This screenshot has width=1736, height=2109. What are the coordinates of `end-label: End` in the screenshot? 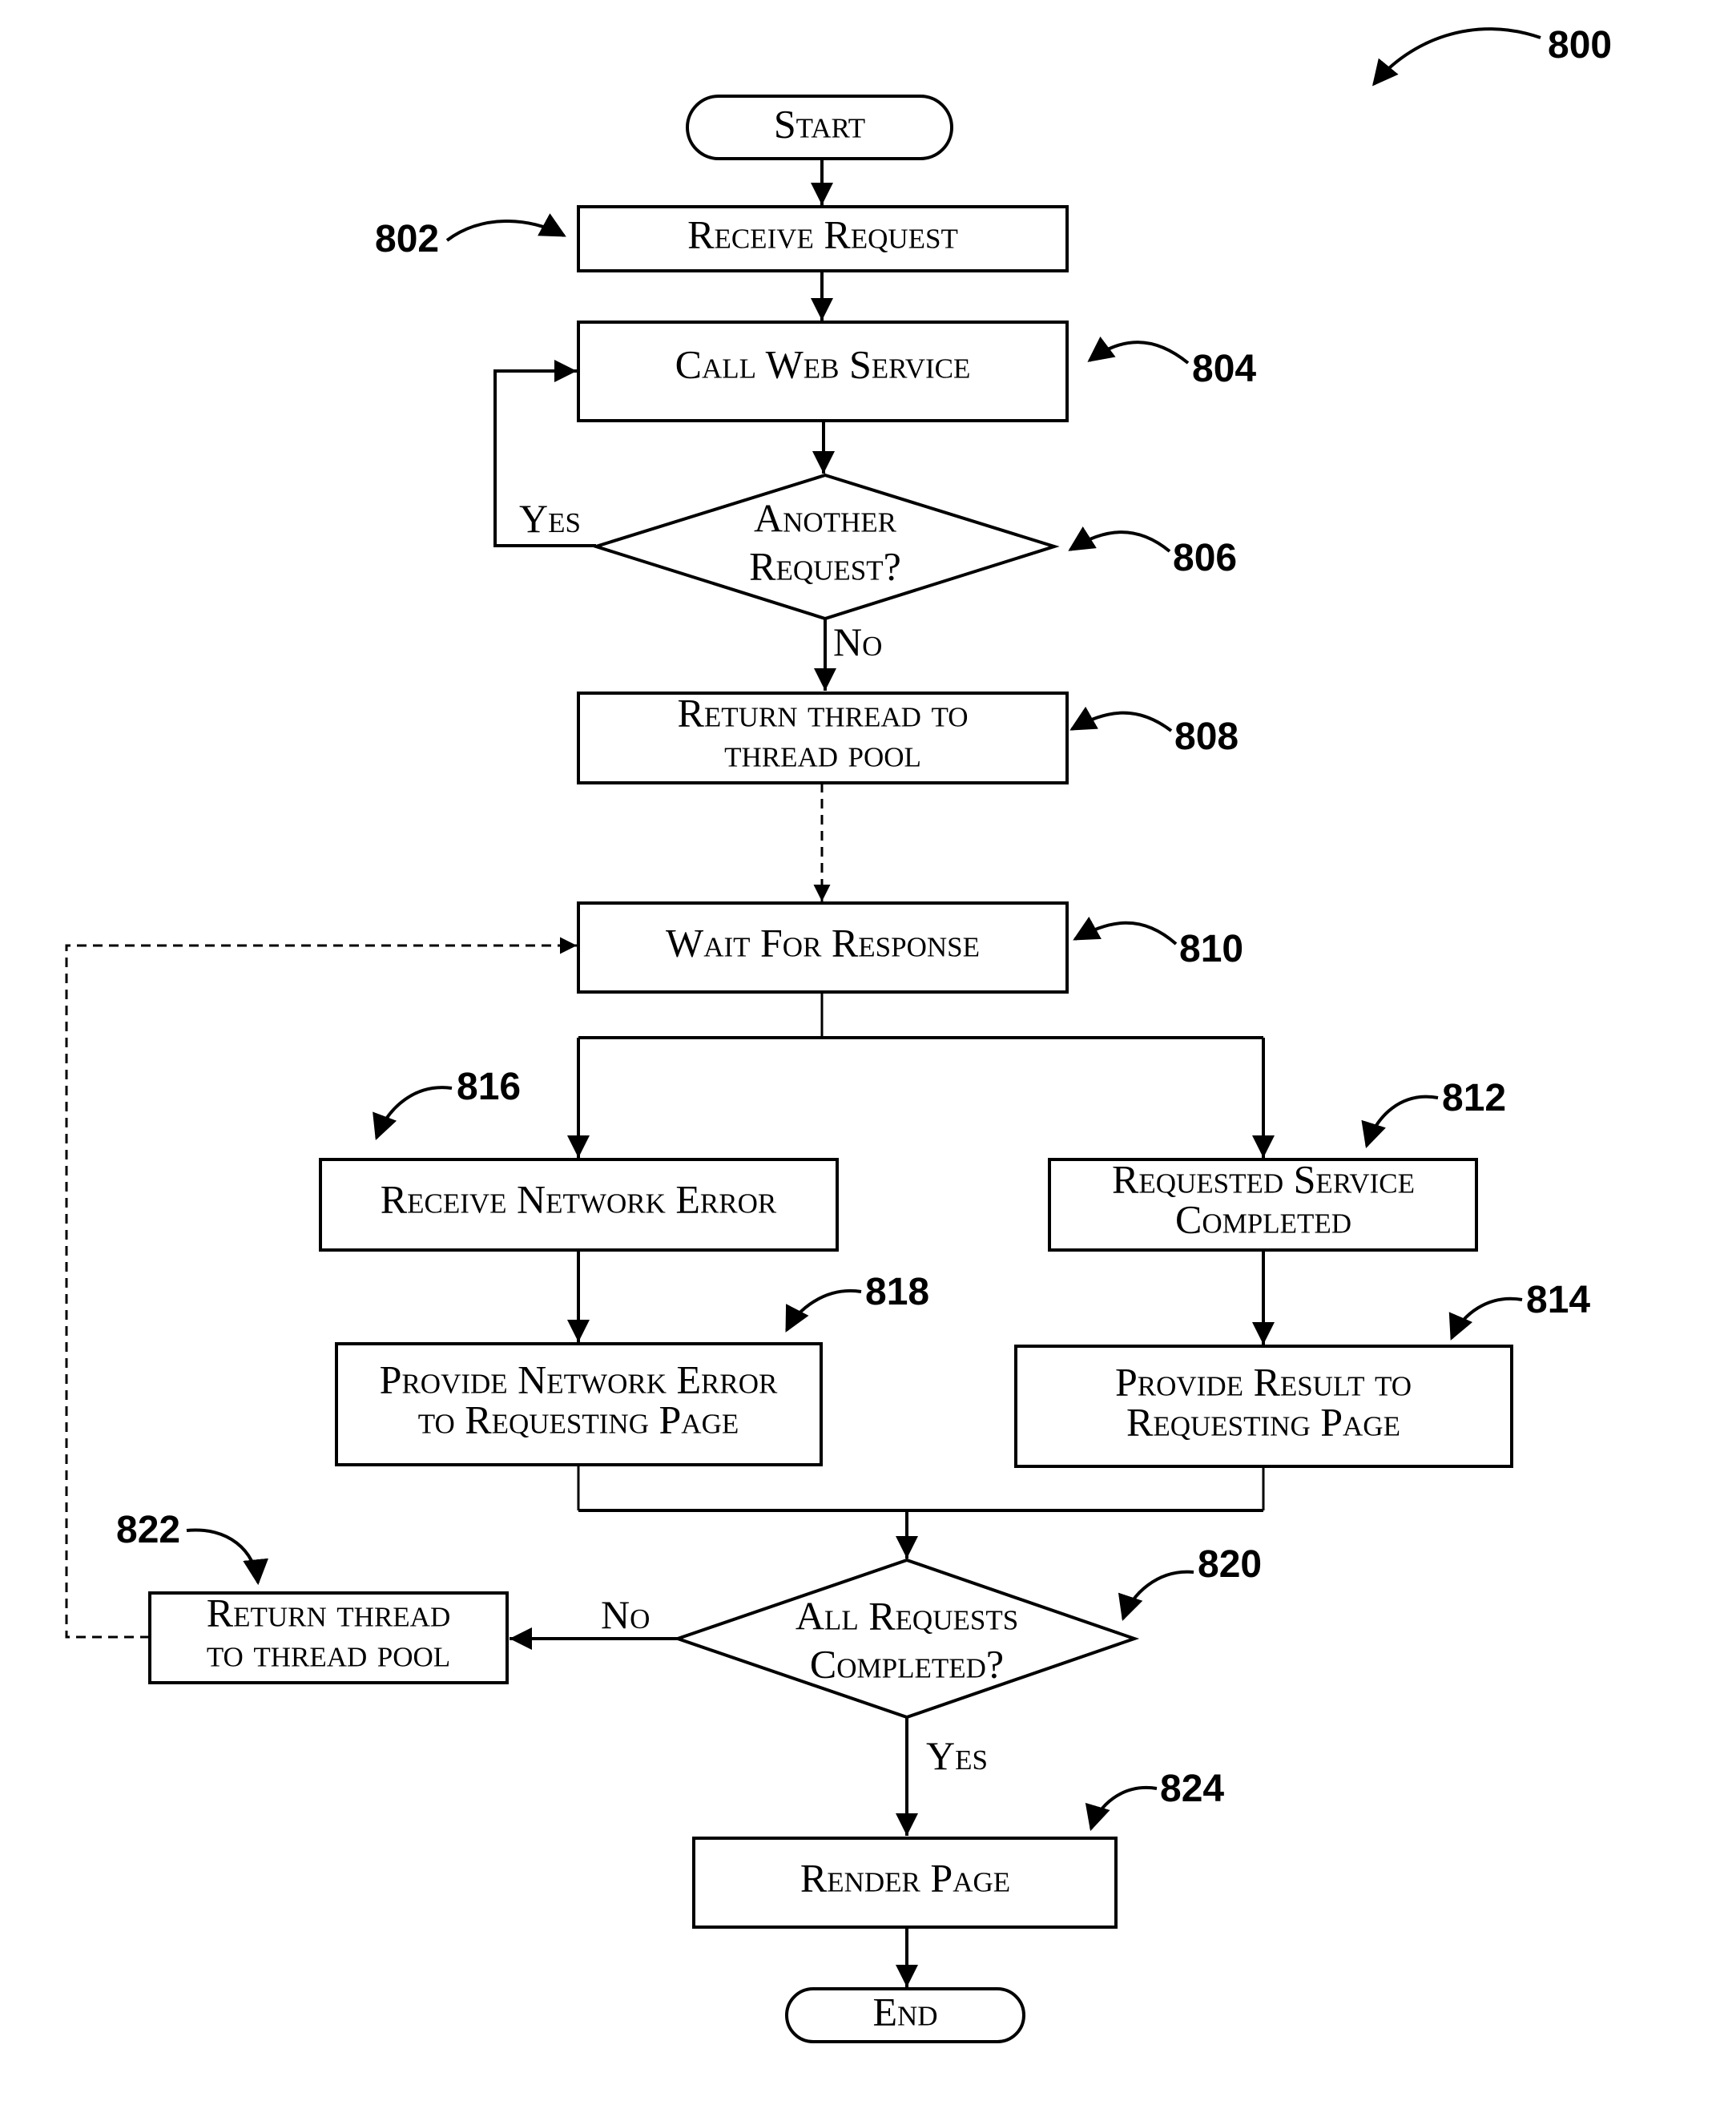 It's located at (905, 2011).